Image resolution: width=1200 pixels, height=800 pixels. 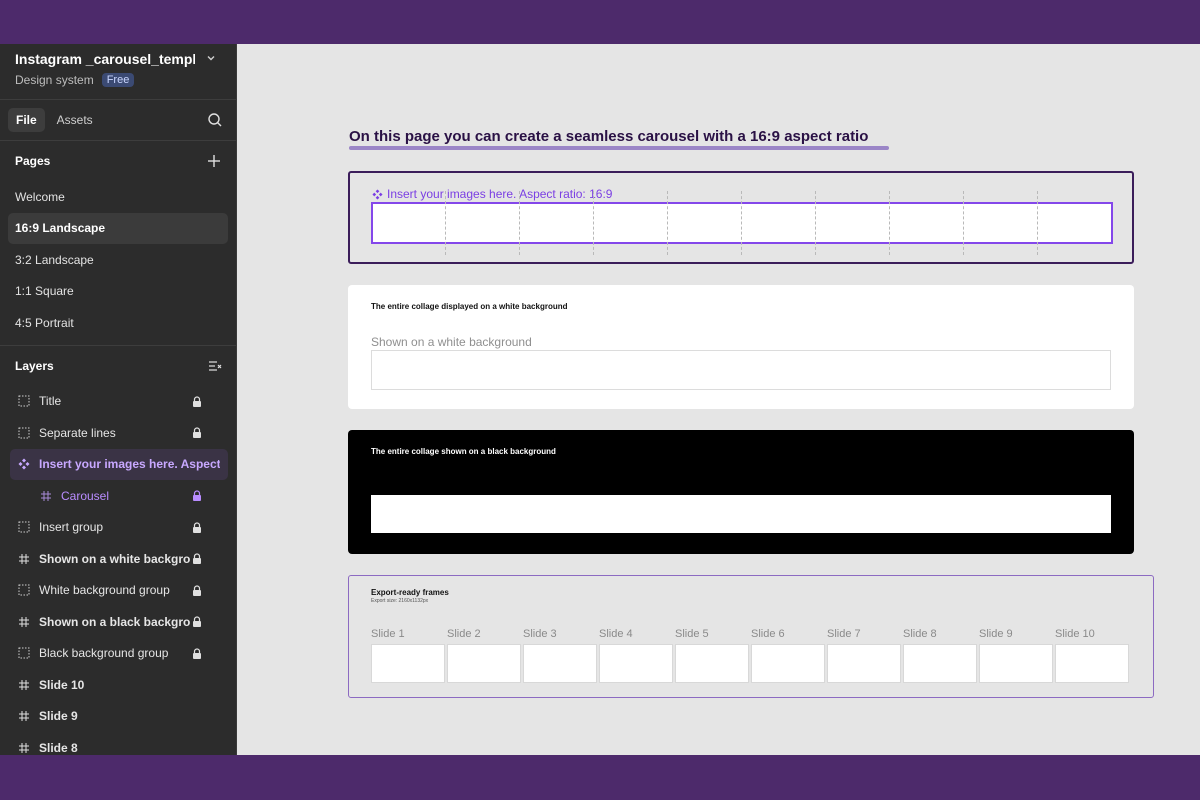 I want to click on panel-tabs: File Assets, so click(x=118, y=120).